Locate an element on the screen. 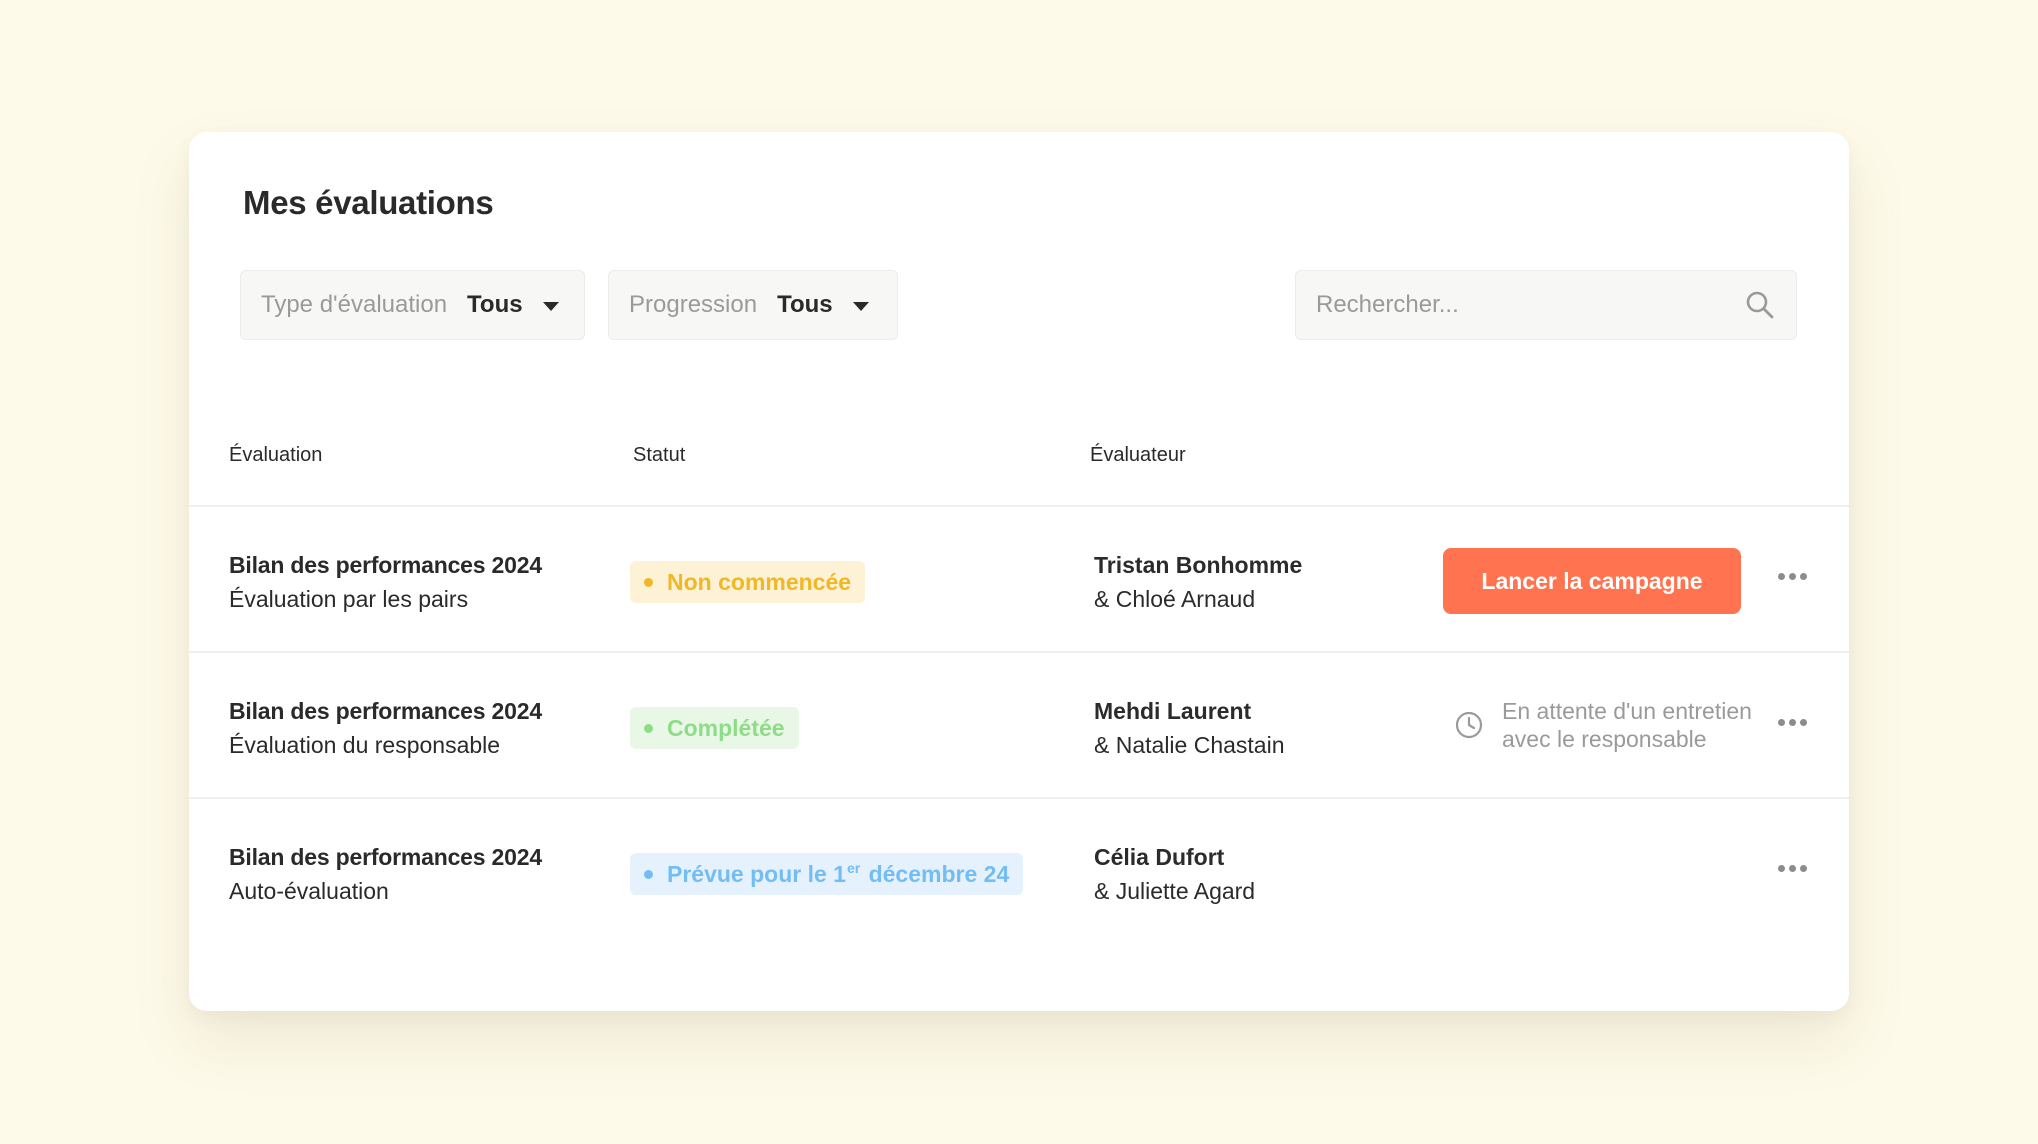  column-header-status: Statut is located at coordinates (659, 455).